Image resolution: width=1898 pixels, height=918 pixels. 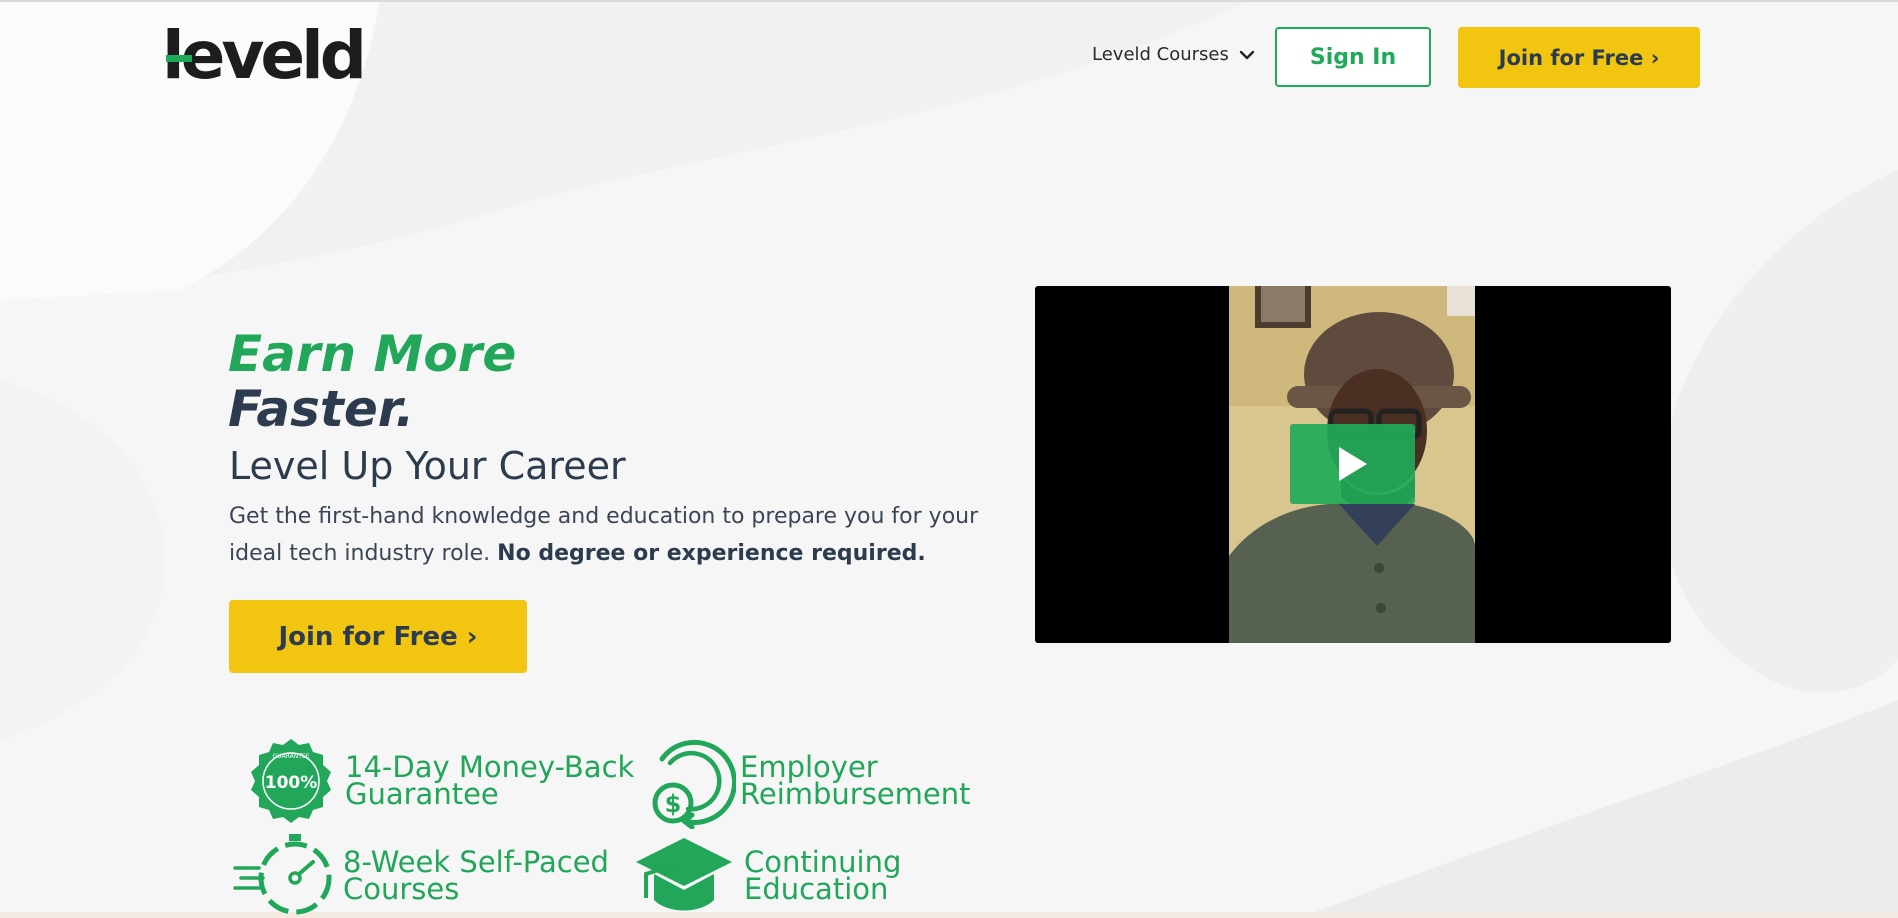 I want to click on feature-line2: Education, so click(x=816, y=889).